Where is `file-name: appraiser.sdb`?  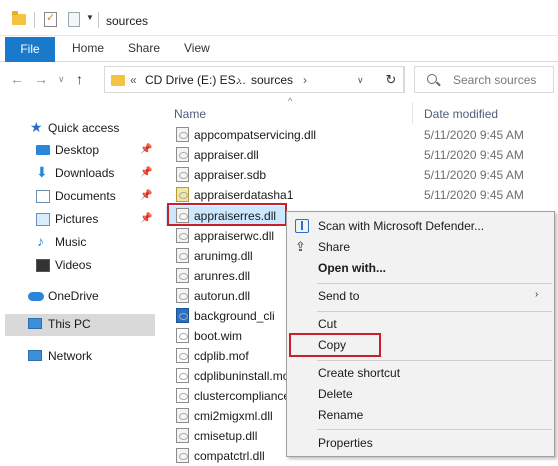
file-name: appraiser.sdb is located at coordinates (230, 175).